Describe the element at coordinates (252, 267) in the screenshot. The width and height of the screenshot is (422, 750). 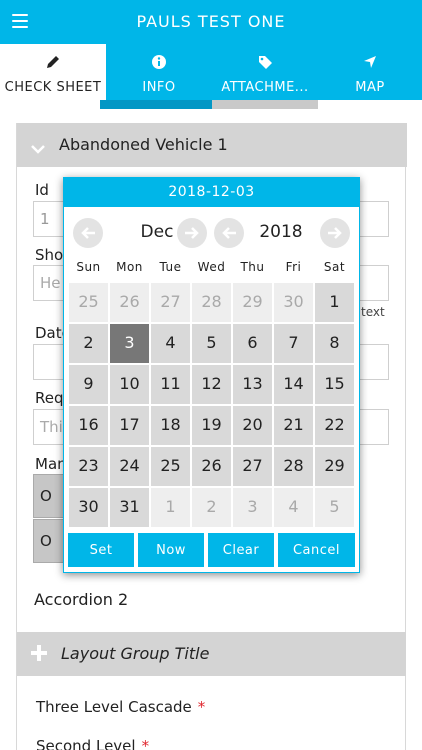
I see `weekday-header: Thu` at that location.